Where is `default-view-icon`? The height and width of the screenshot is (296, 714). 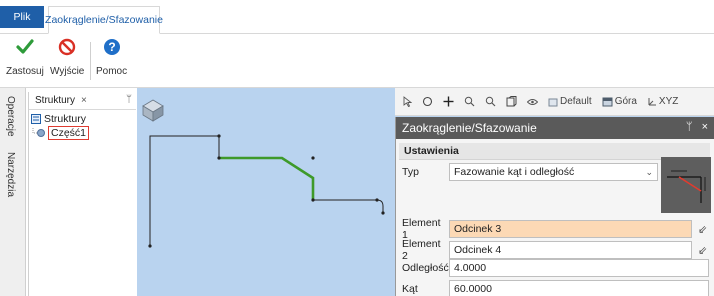 default-view-icon is located at coordinates (553, 102).